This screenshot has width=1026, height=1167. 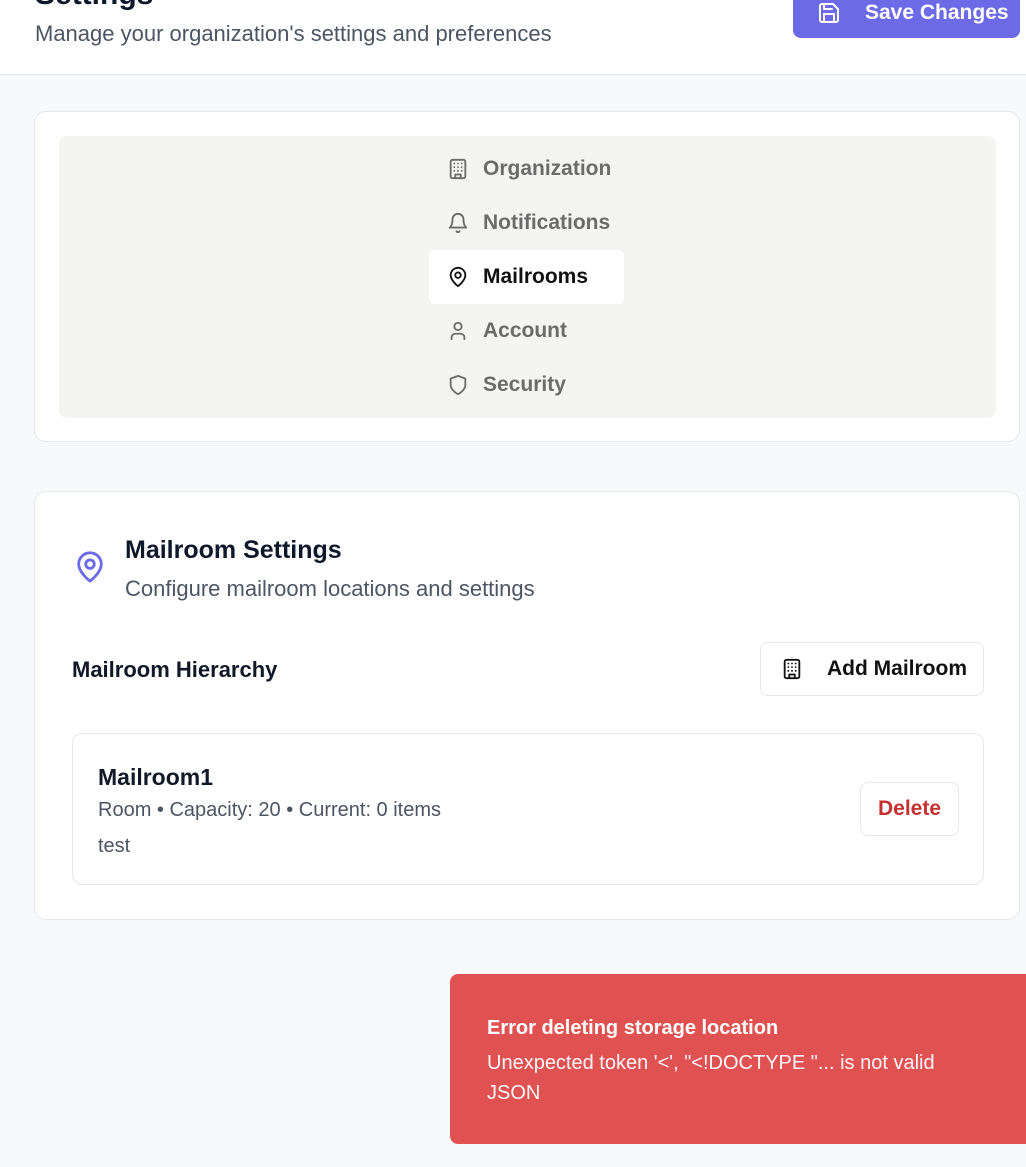 I want to click on mailroom-description: test, so click(x=114, y=846).